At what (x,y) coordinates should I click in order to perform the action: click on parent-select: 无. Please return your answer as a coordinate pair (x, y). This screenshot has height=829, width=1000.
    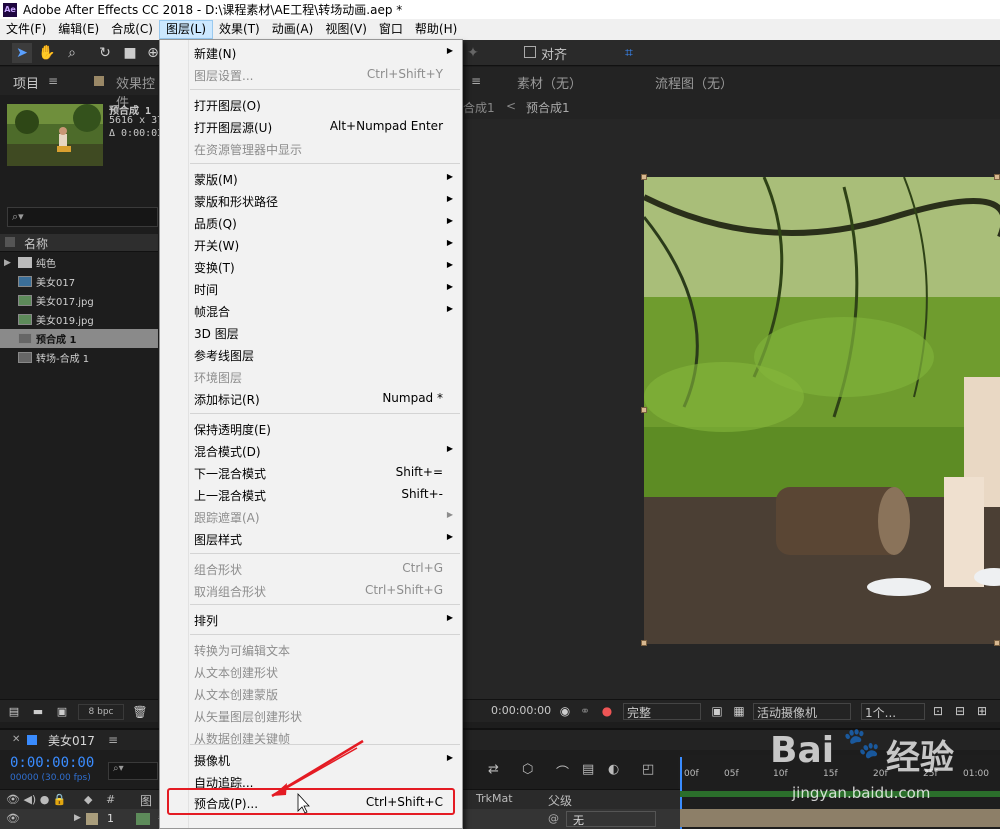
    Looking at the image, I should click on (611, 819).